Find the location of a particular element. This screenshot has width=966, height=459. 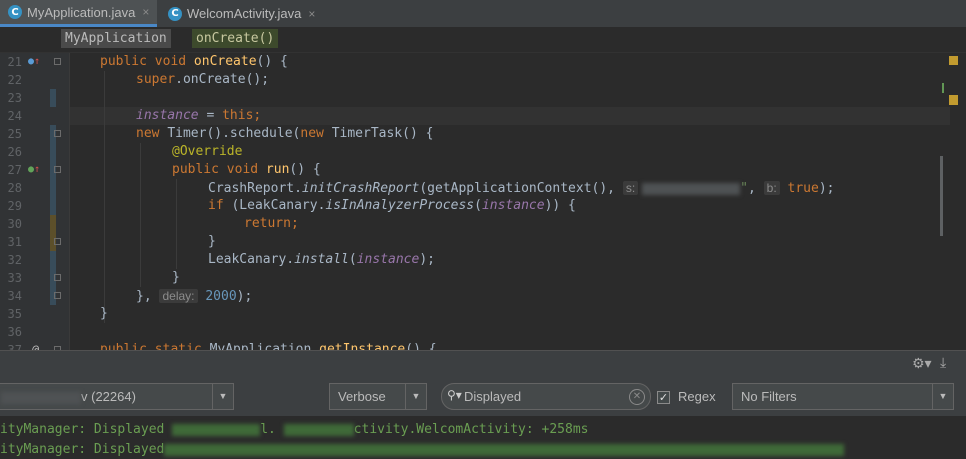

line-number: 22 is located at coordinates (14, 80).